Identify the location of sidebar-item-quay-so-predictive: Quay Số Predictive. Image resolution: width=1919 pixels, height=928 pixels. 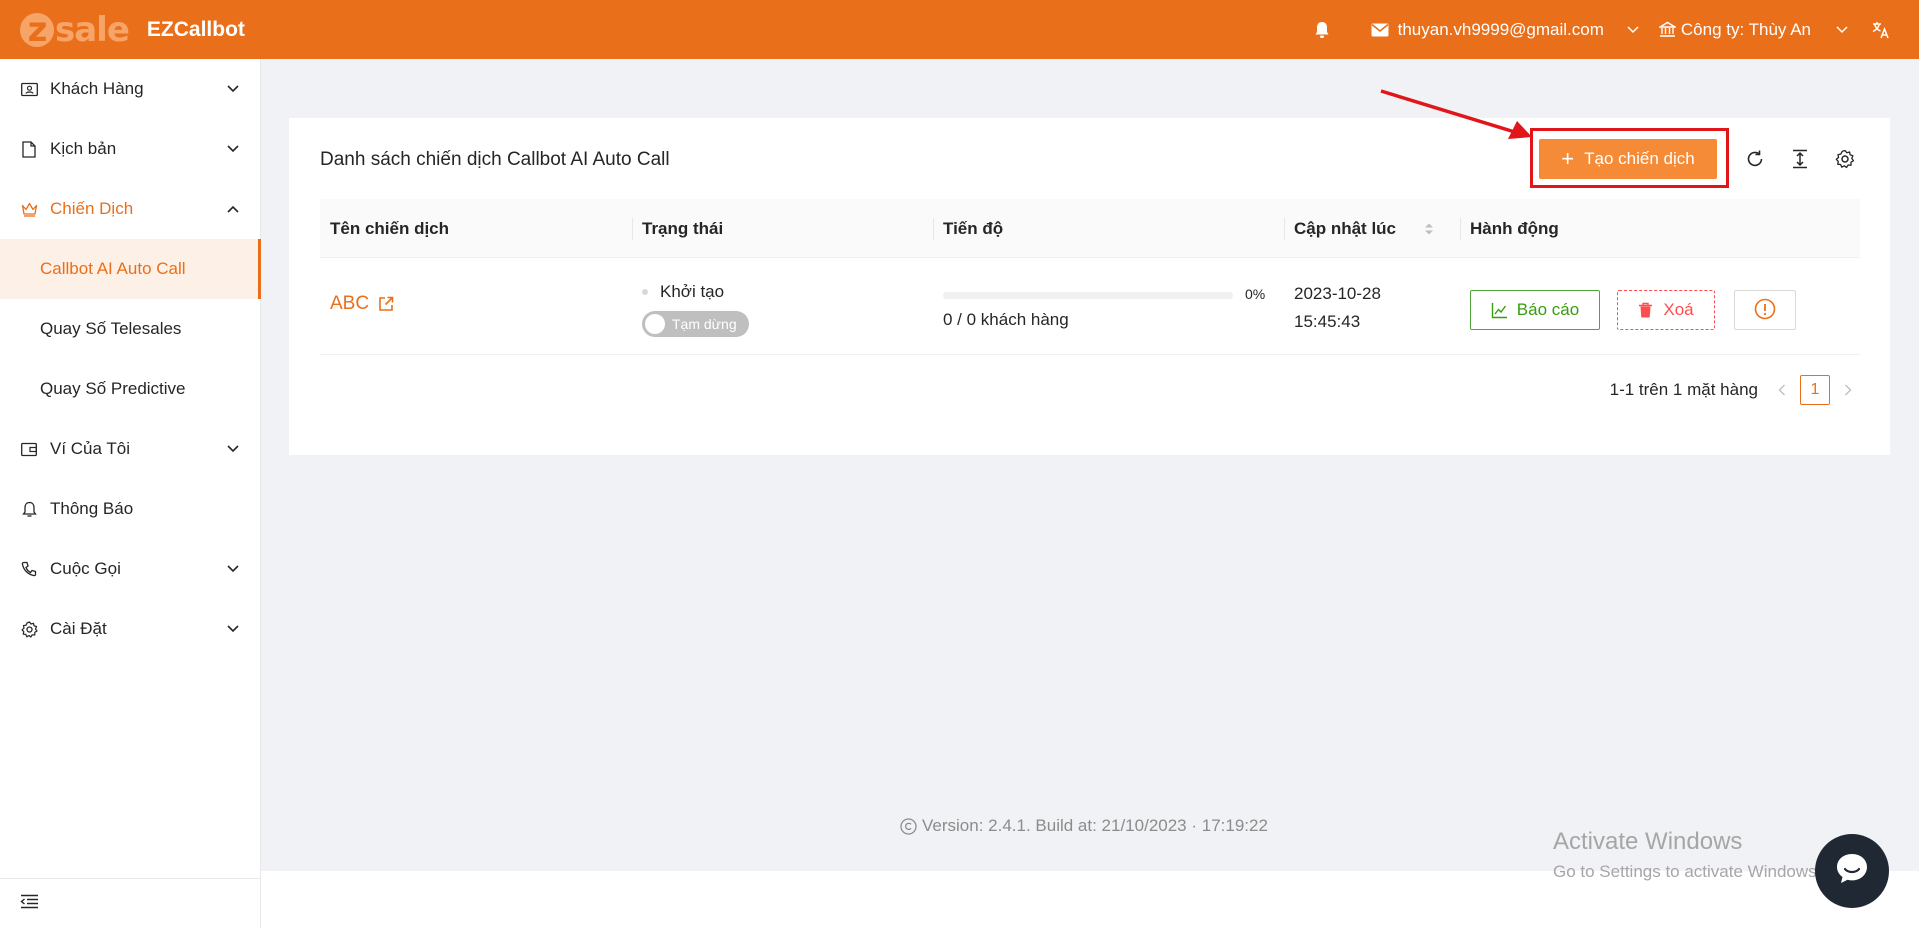
(130, 389).